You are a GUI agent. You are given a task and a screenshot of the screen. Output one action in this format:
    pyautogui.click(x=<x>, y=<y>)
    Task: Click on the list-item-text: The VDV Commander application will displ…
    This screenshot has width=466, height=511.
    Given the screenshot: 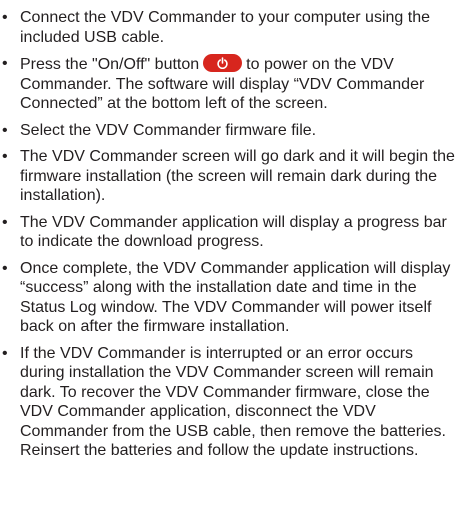 What is the action you would take?
    pyautogui.click(x=233, y=232)
    